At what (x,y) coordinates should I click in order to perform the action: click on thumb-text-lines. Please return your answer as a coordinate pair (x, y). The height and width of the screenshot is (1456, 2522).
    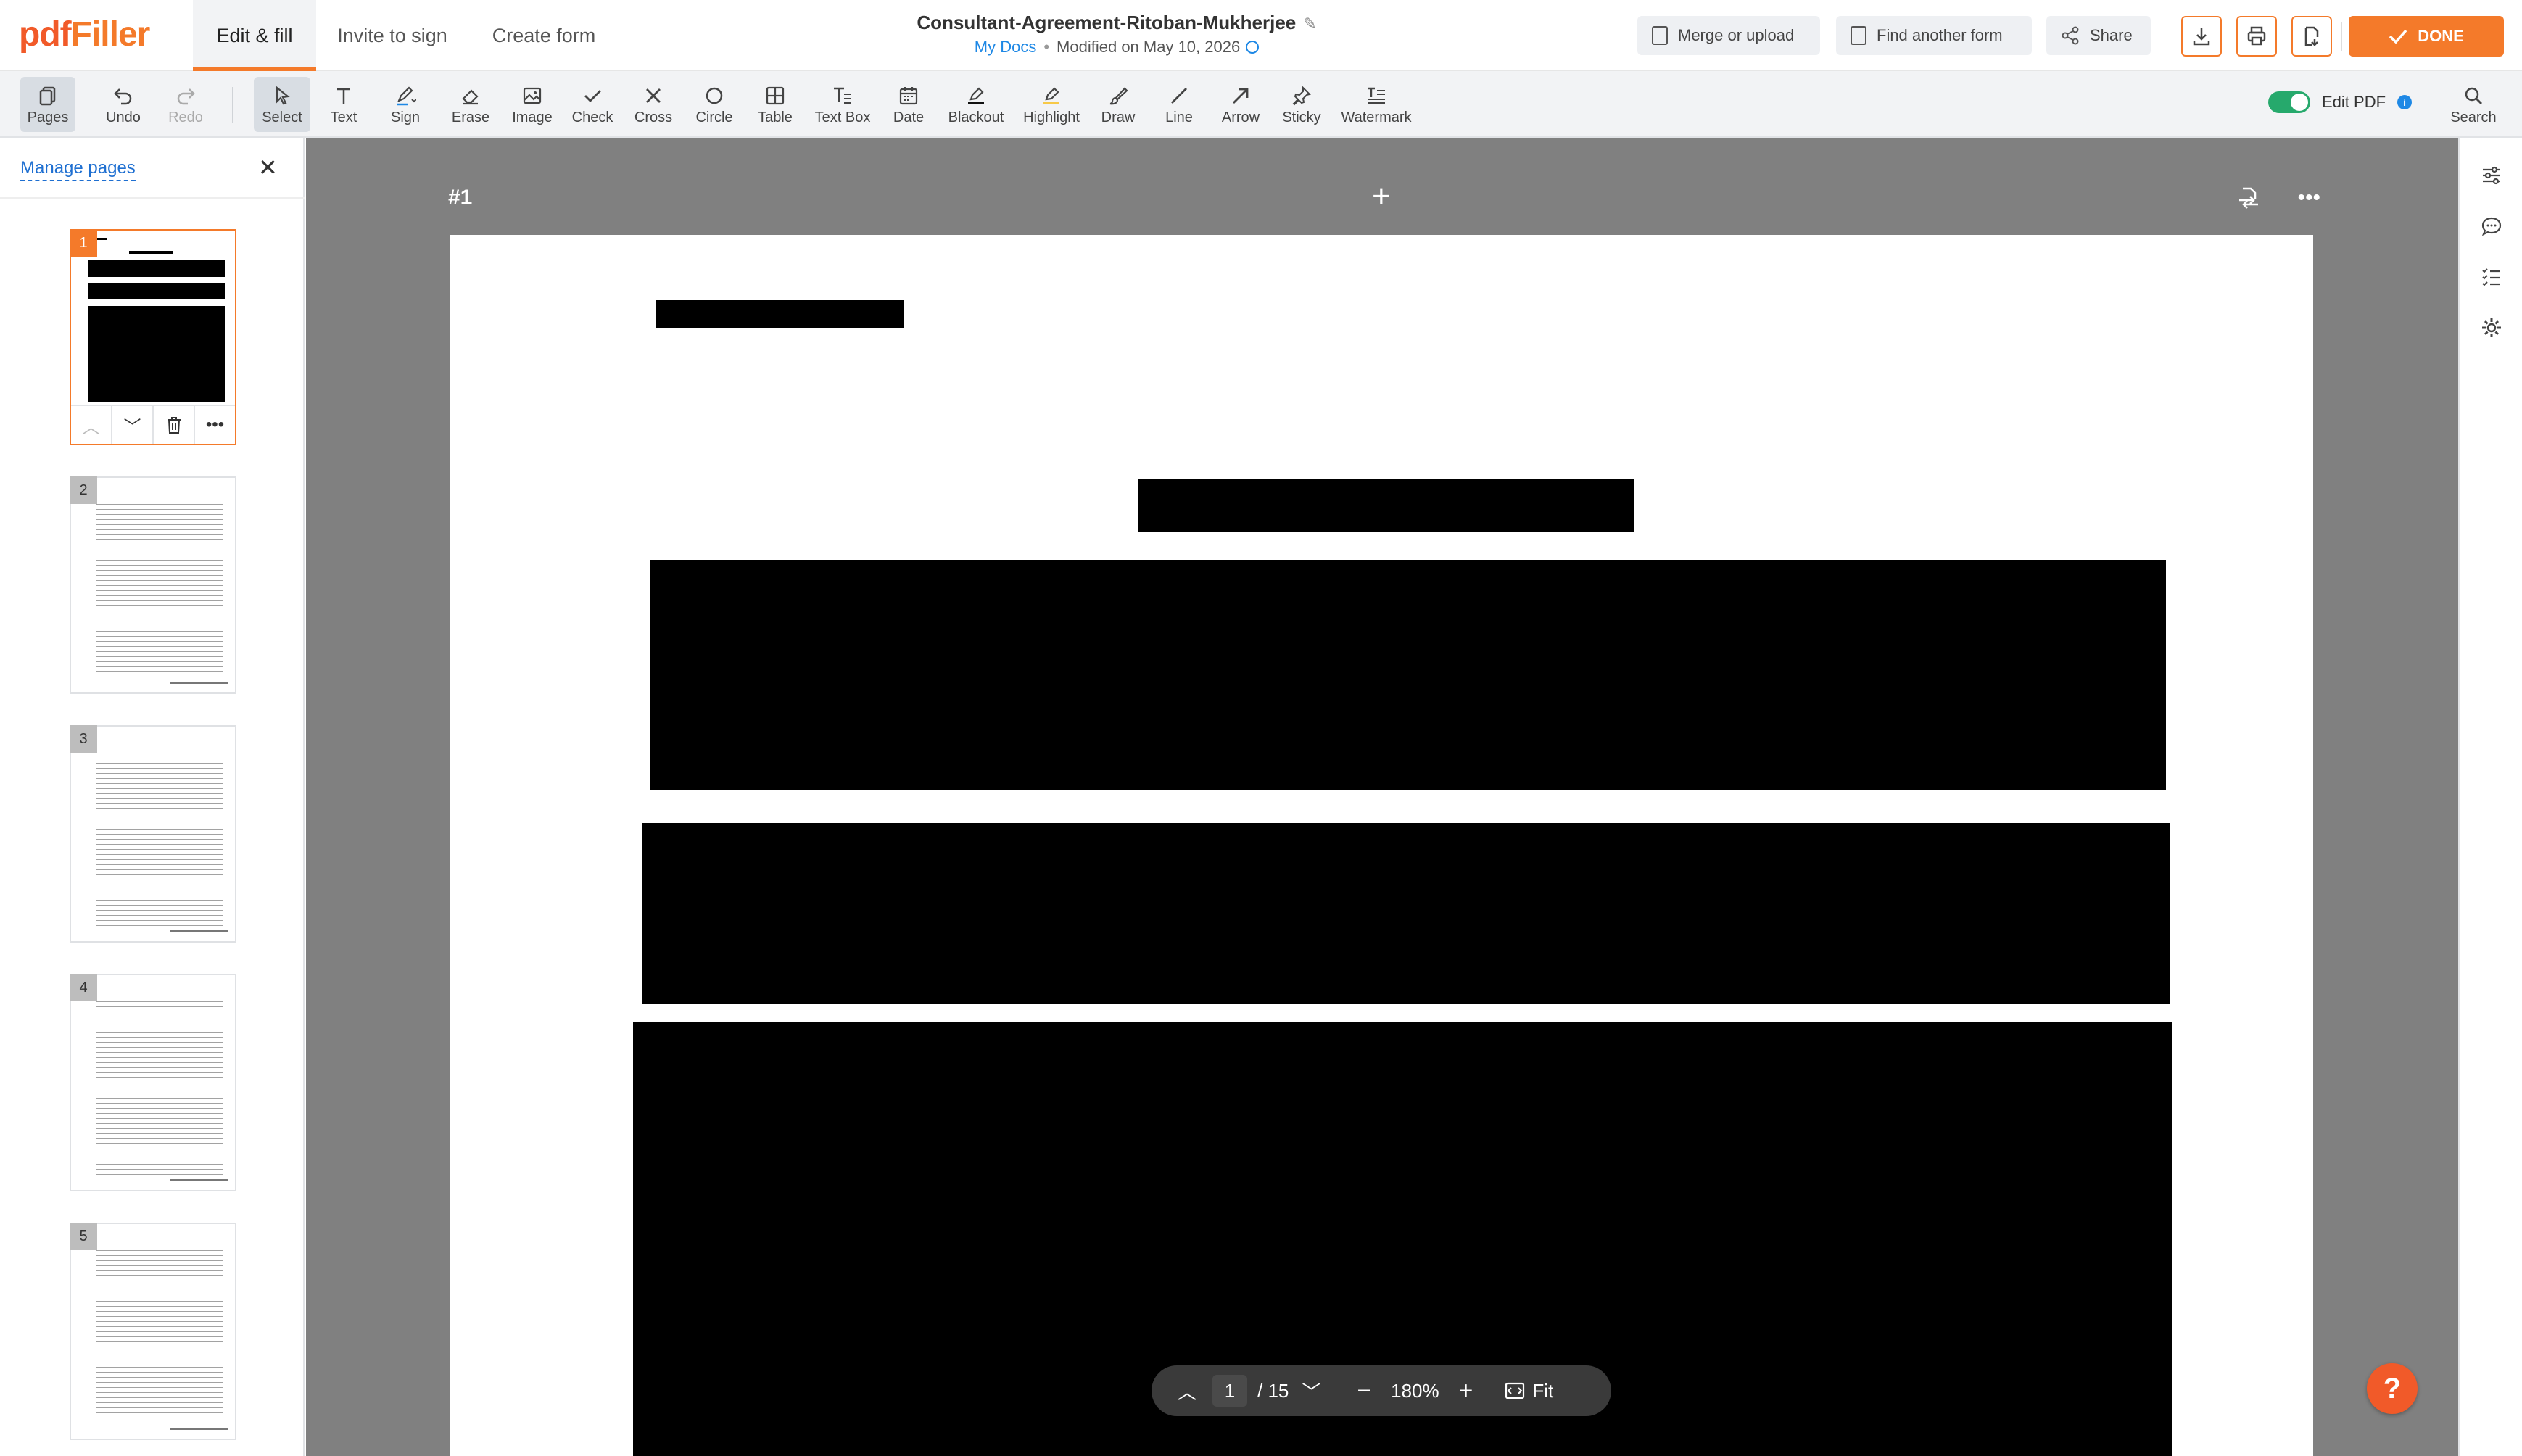
    Looking at the image, I should click on (159, 1337).